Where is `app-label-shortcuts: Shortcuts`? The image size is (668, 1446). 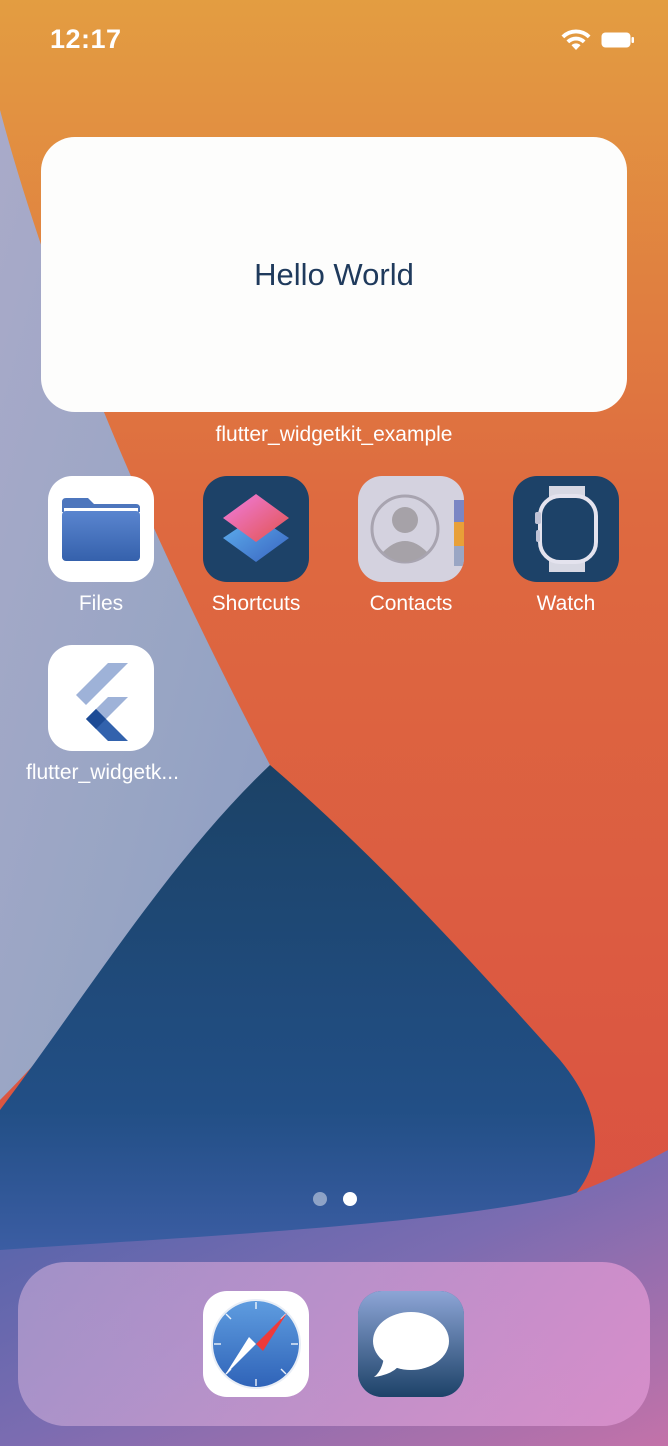
app-label-shortcuts: Shortcuts is located at coordinates (256, 603).